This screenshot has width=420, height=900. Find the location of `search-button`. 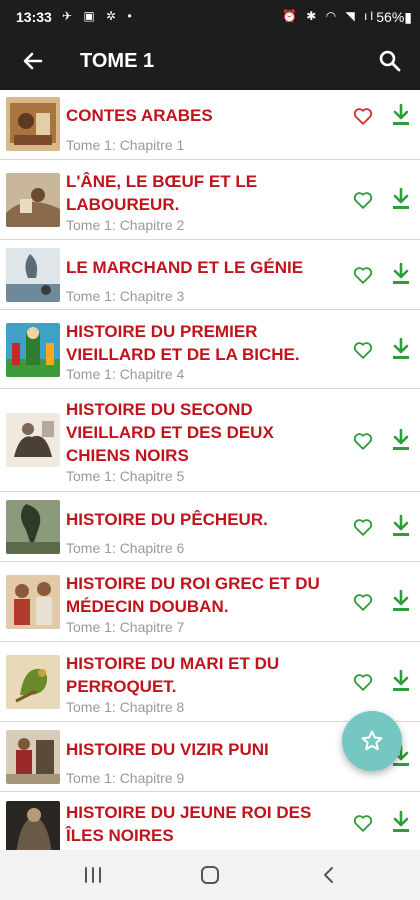

search-button is located at coordinates (390, 61).